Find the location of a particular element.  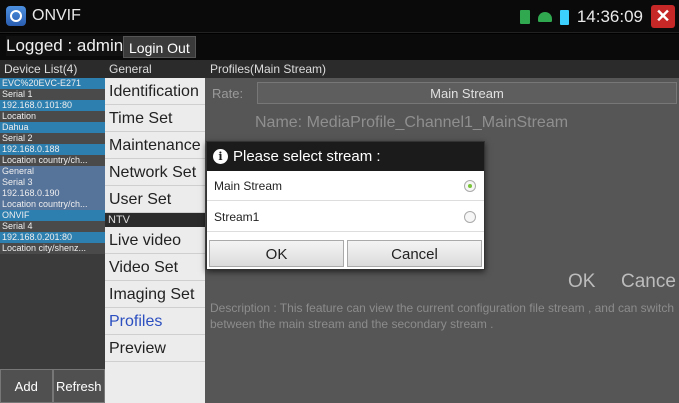

device-info-line: Serial 2 is located at coordinates (52, 138).